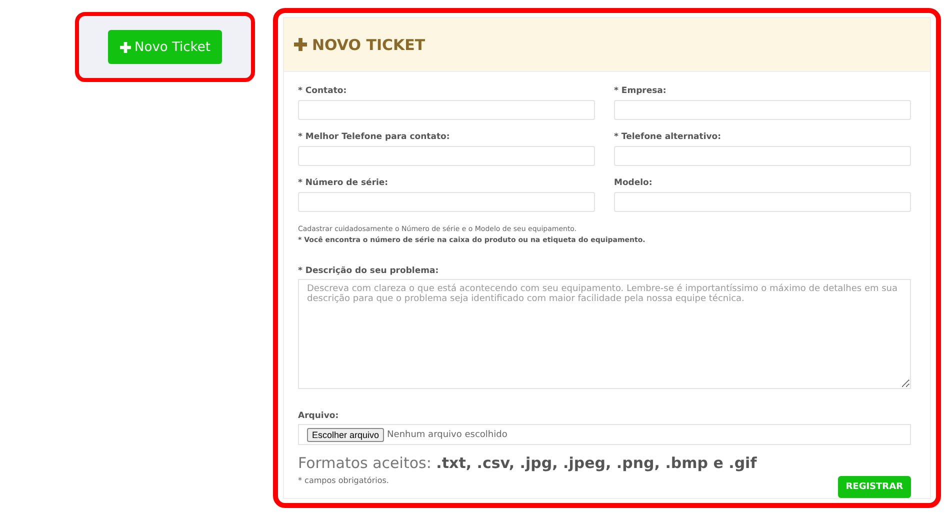  Describe the element at coordinates (528, 463) in the screenshot. I see `accepted-formats-text: Formatos aceitos: .txt, .csv, .jpg, .jpeg, .png, .bmp e .gif` at that location.